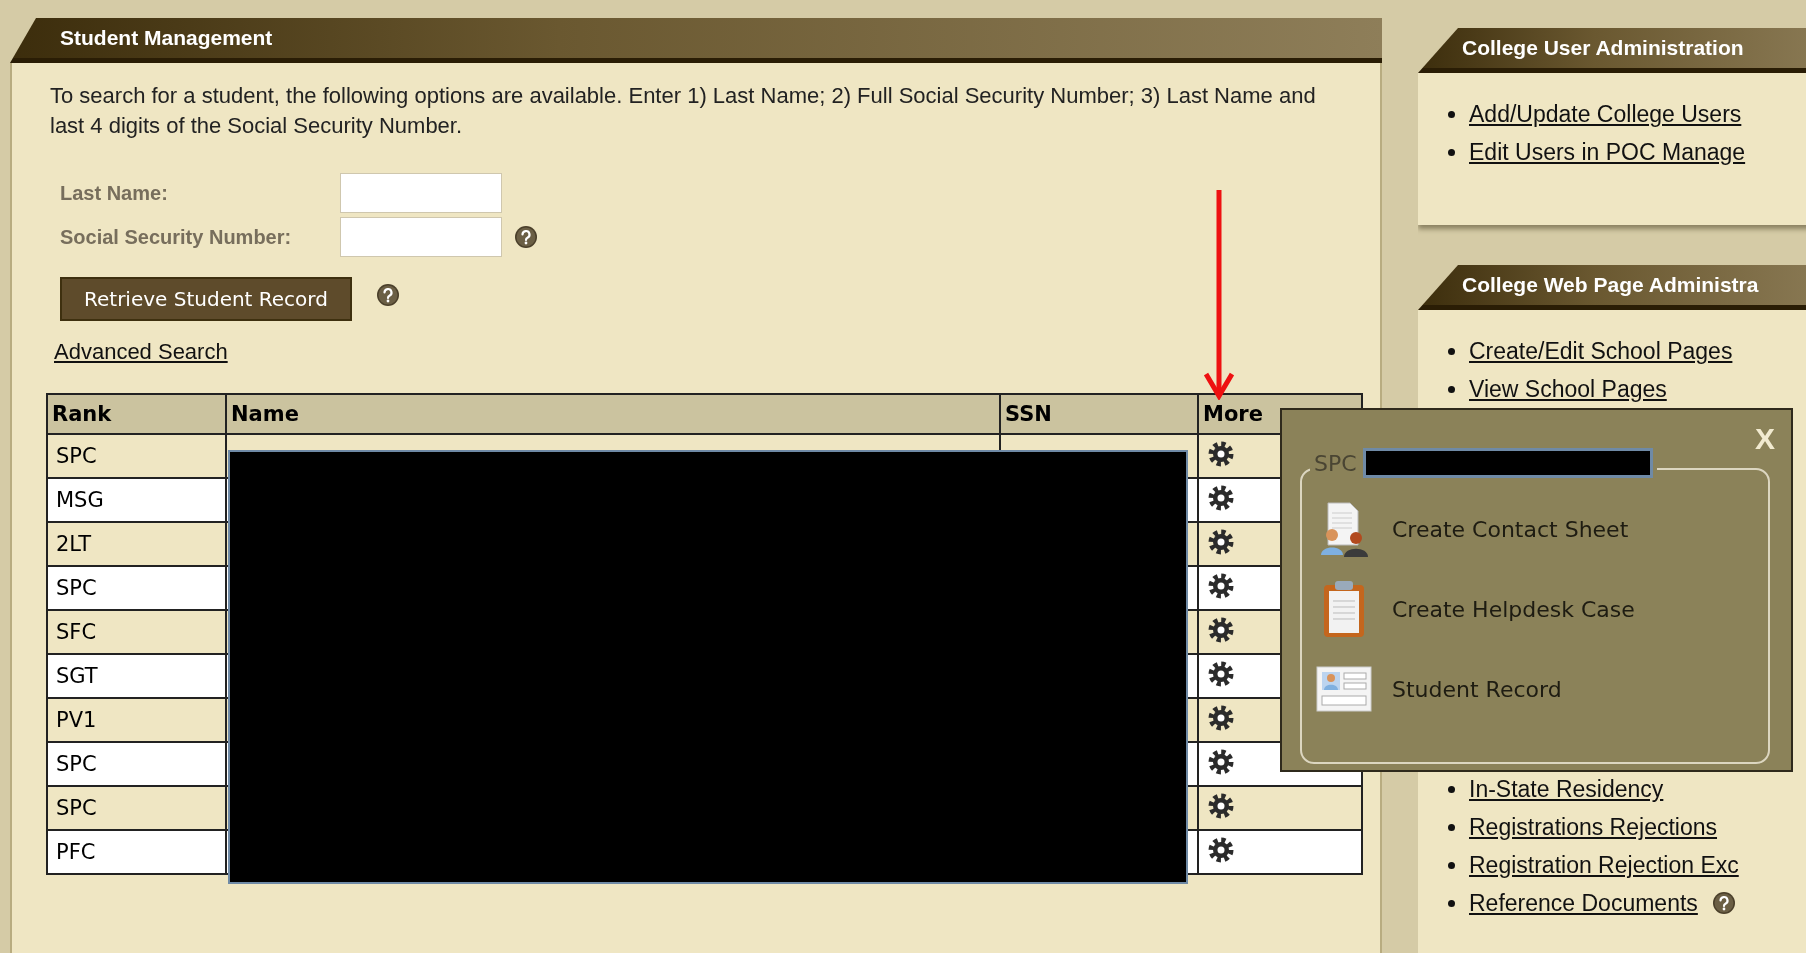 The width and height of the screenshot is (1806, 953). I want to click on instructions-text: To search for a student, the following options are available. Enter 1) Last Name; 2) Full Social Security Number; 3) Last Name and last 4 digits of the Social Security Number., so click(683, 111).